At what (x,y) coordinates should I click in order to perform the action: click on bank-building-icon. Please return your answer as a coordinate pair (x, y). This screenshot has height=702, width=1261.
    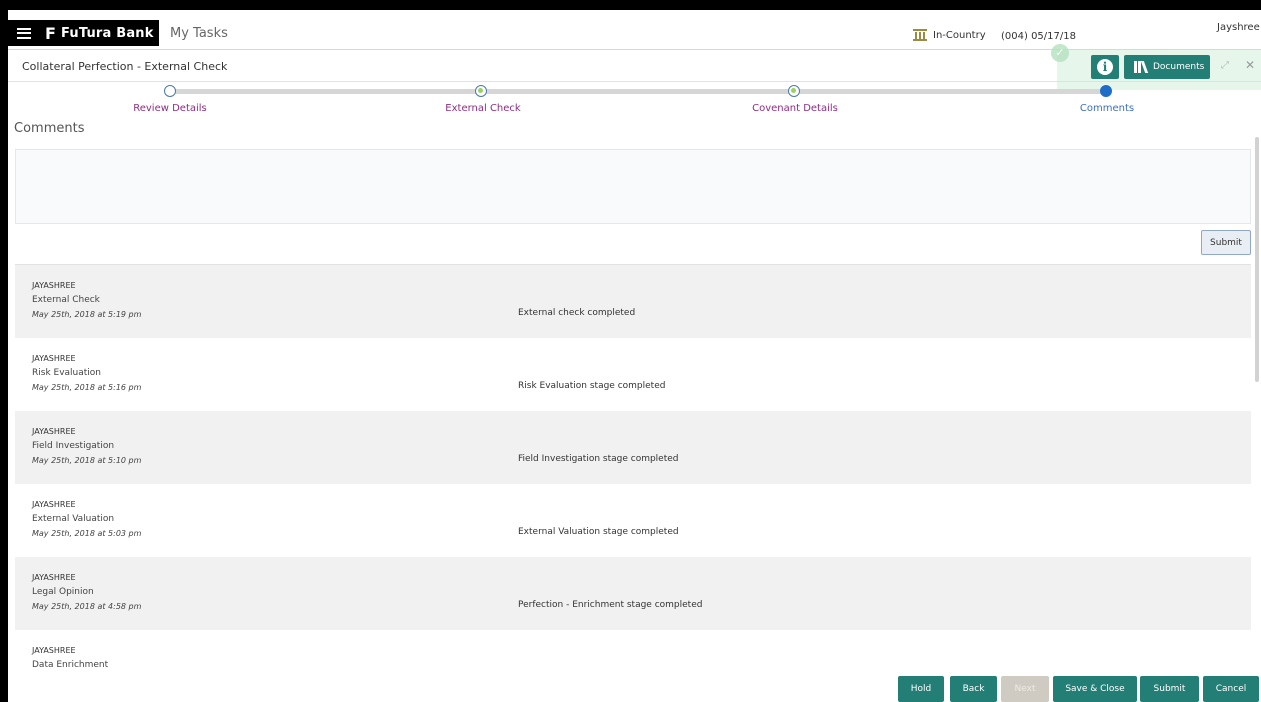
    Looking at the image, I should click on (920, 35).